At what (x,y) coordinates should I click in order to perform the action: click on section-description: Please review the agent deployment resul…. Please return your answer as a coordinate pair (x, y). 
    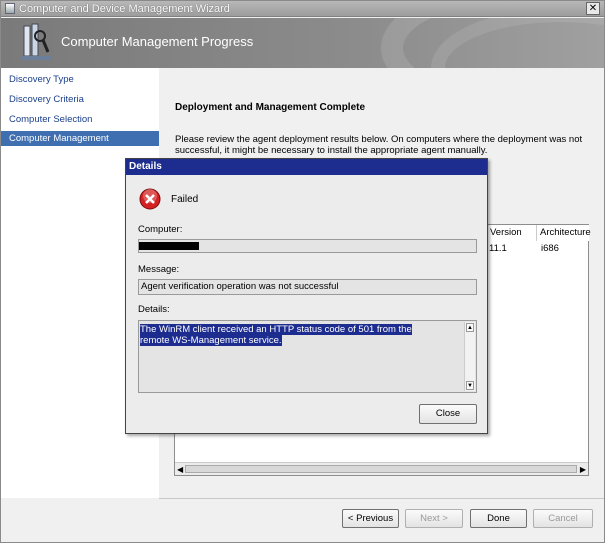
    Looking at the image, I should click on (379, 145).